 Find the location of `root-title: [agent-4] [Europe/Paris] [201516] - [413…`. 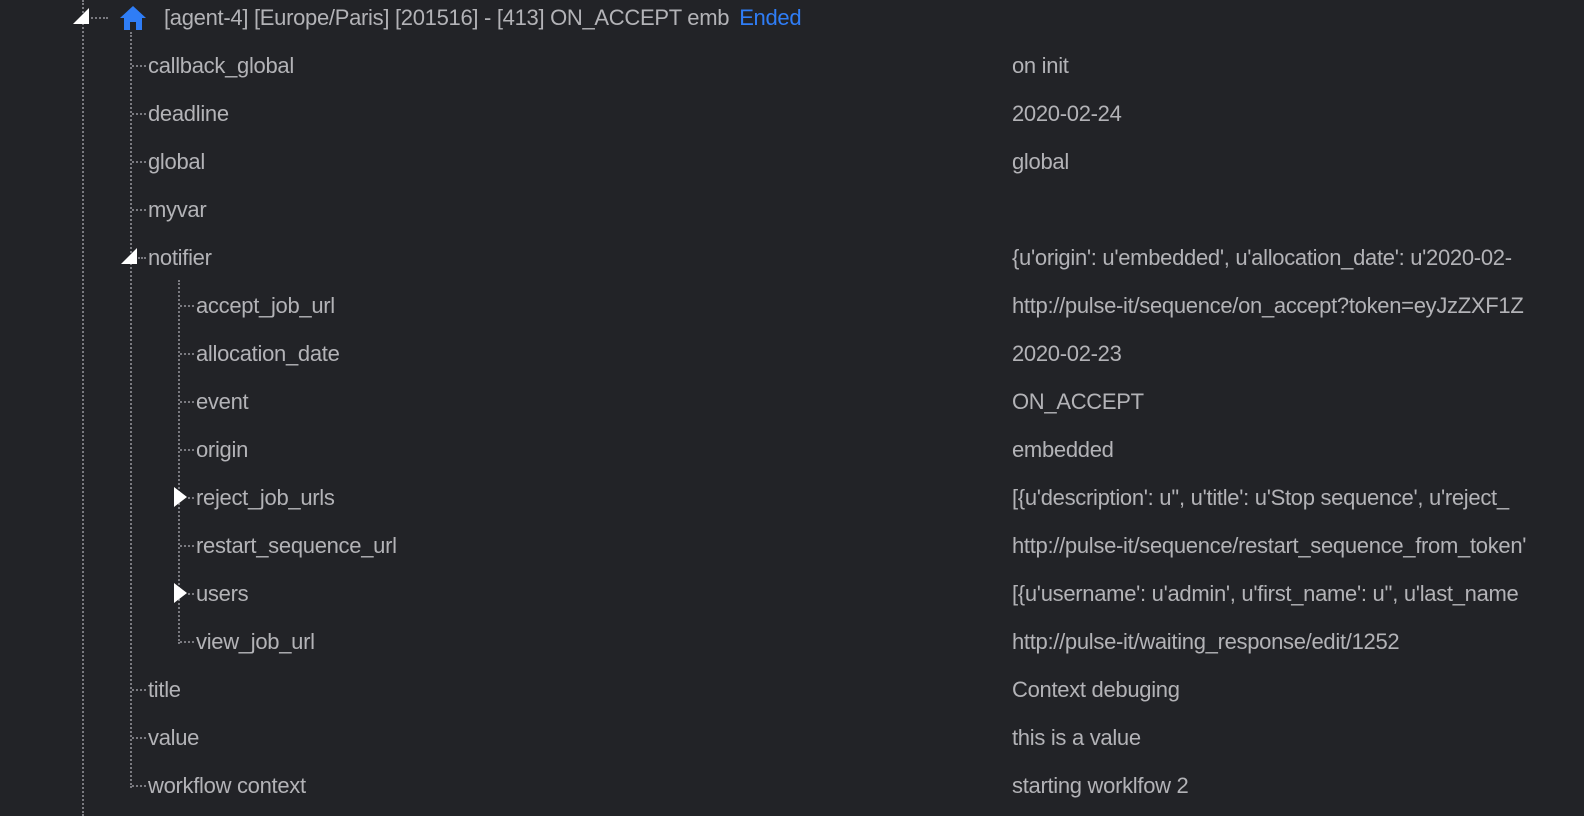

root-title: [agent-4] [Europe/Paris] [201516] - [413… is located at coordinates (447, 17).